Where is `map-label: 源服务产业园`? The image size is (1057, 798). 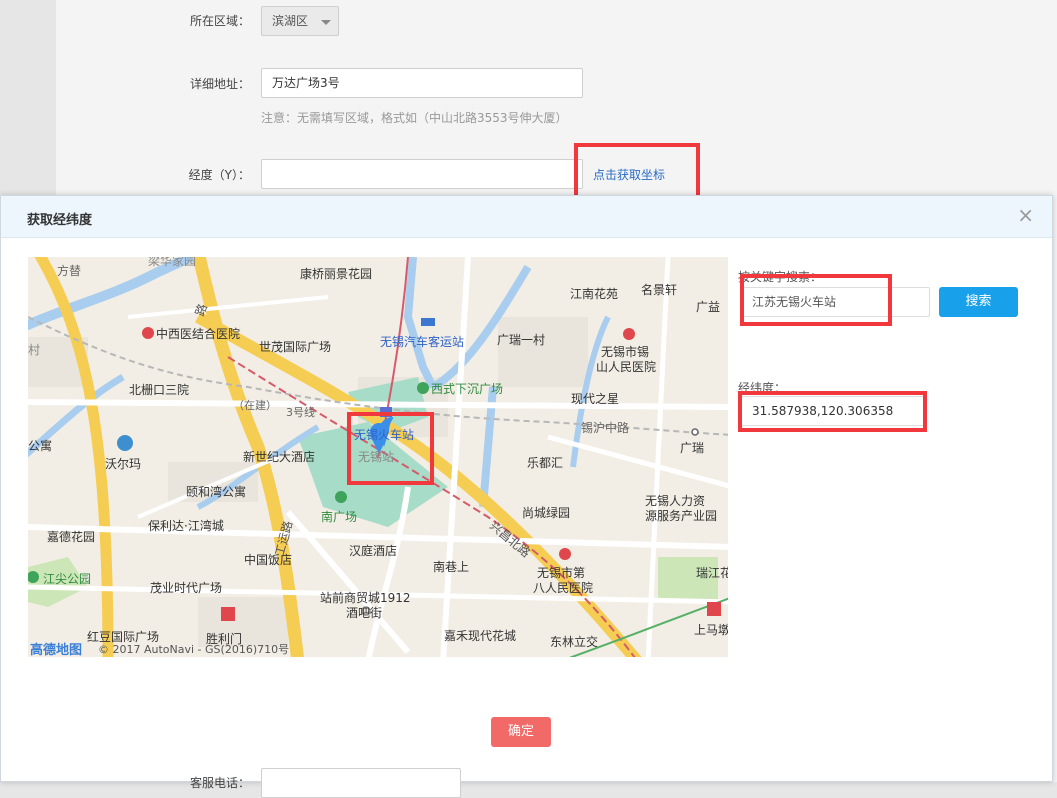
map-label: 源服务产业园 is located at coordinates (681, 515).